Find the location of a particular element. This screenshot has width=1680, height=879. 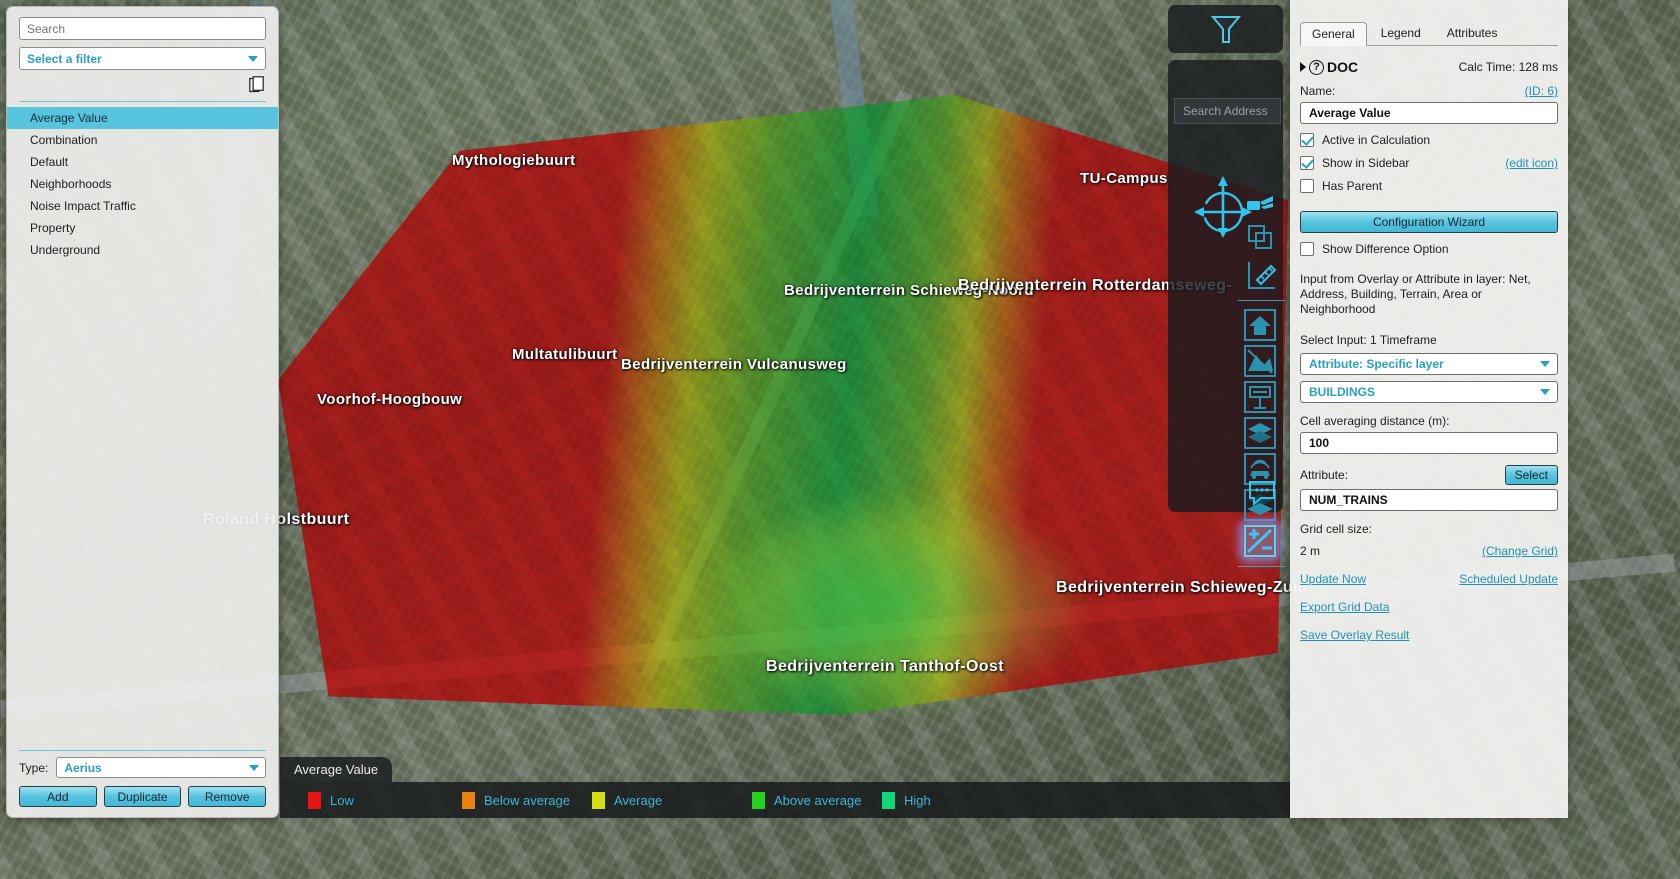

overlay-list-item-label: Property is located at coordinates (53, 228).